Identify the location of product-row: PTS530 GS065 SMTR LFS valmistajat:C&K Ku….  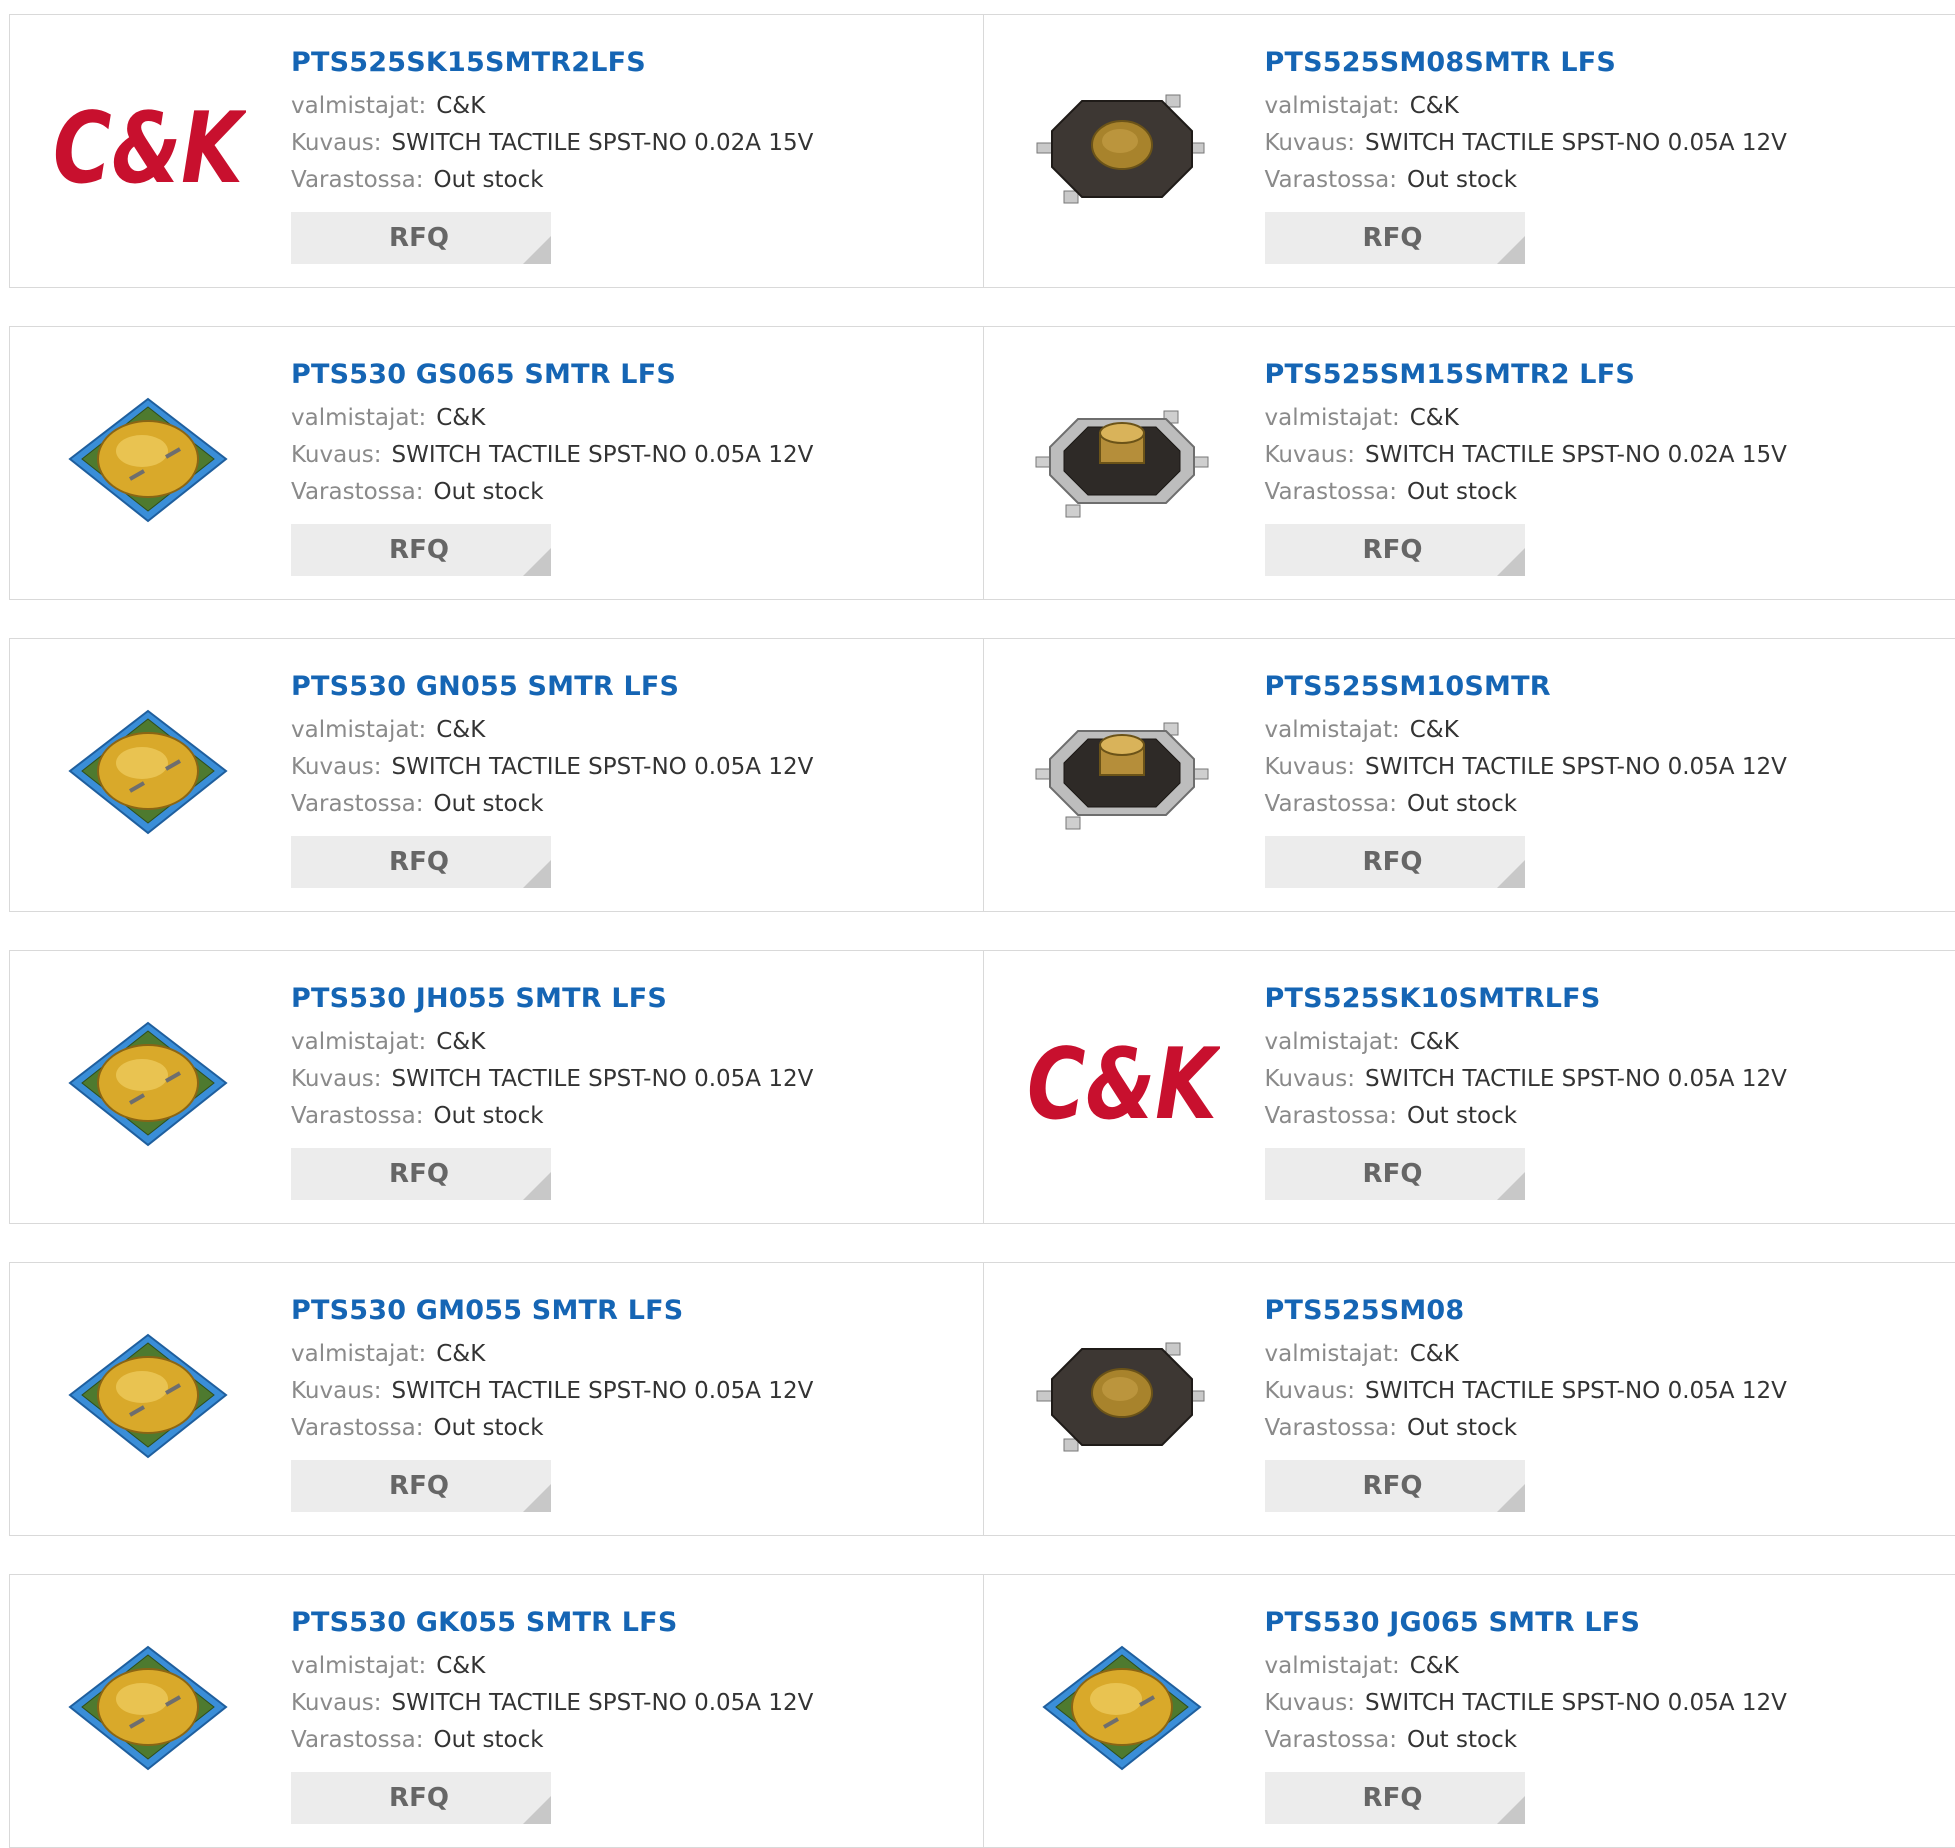
(982, 463).